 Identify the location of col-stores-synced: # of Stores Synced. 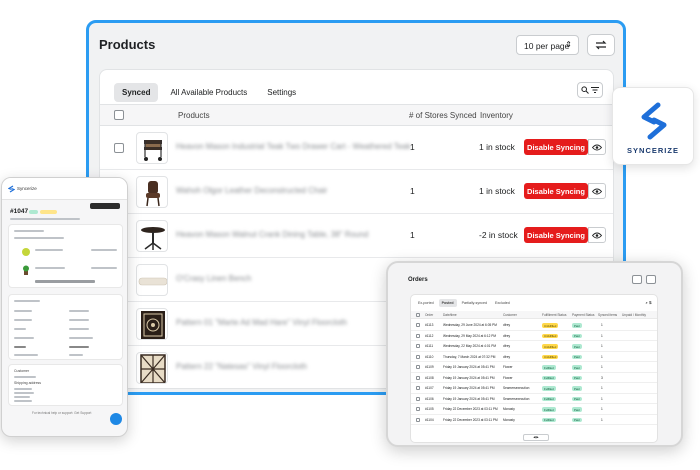
(443, 115).